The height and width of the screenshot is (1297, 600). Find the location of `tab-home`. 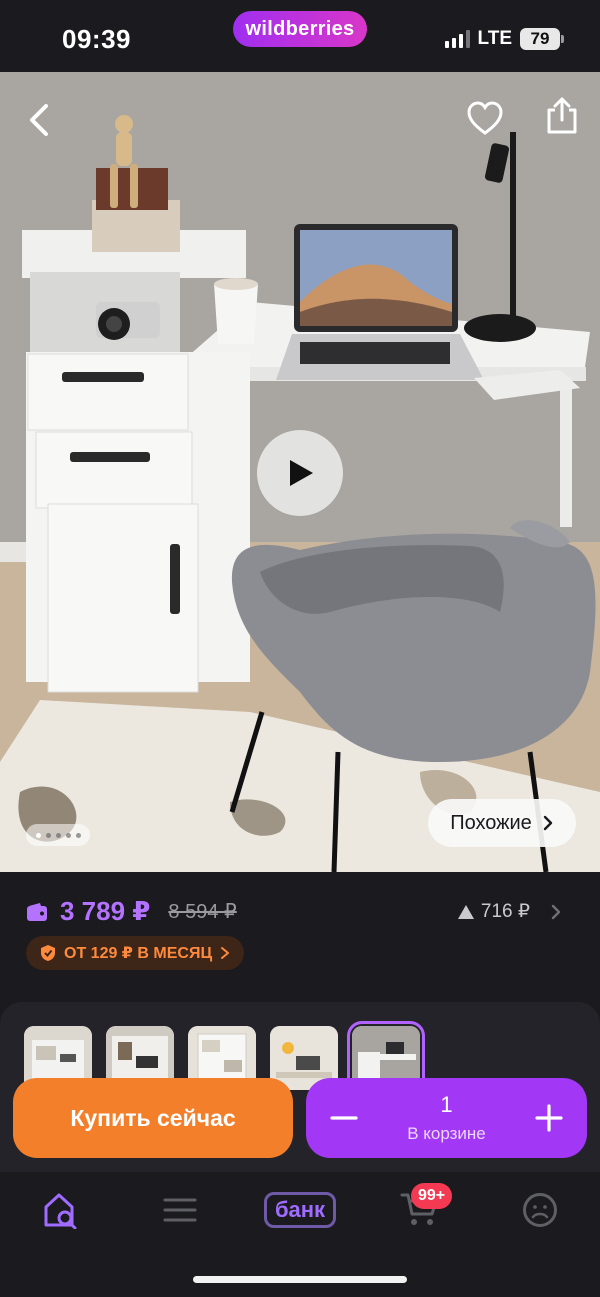

tab-home is located at coordinates (60, 1210).